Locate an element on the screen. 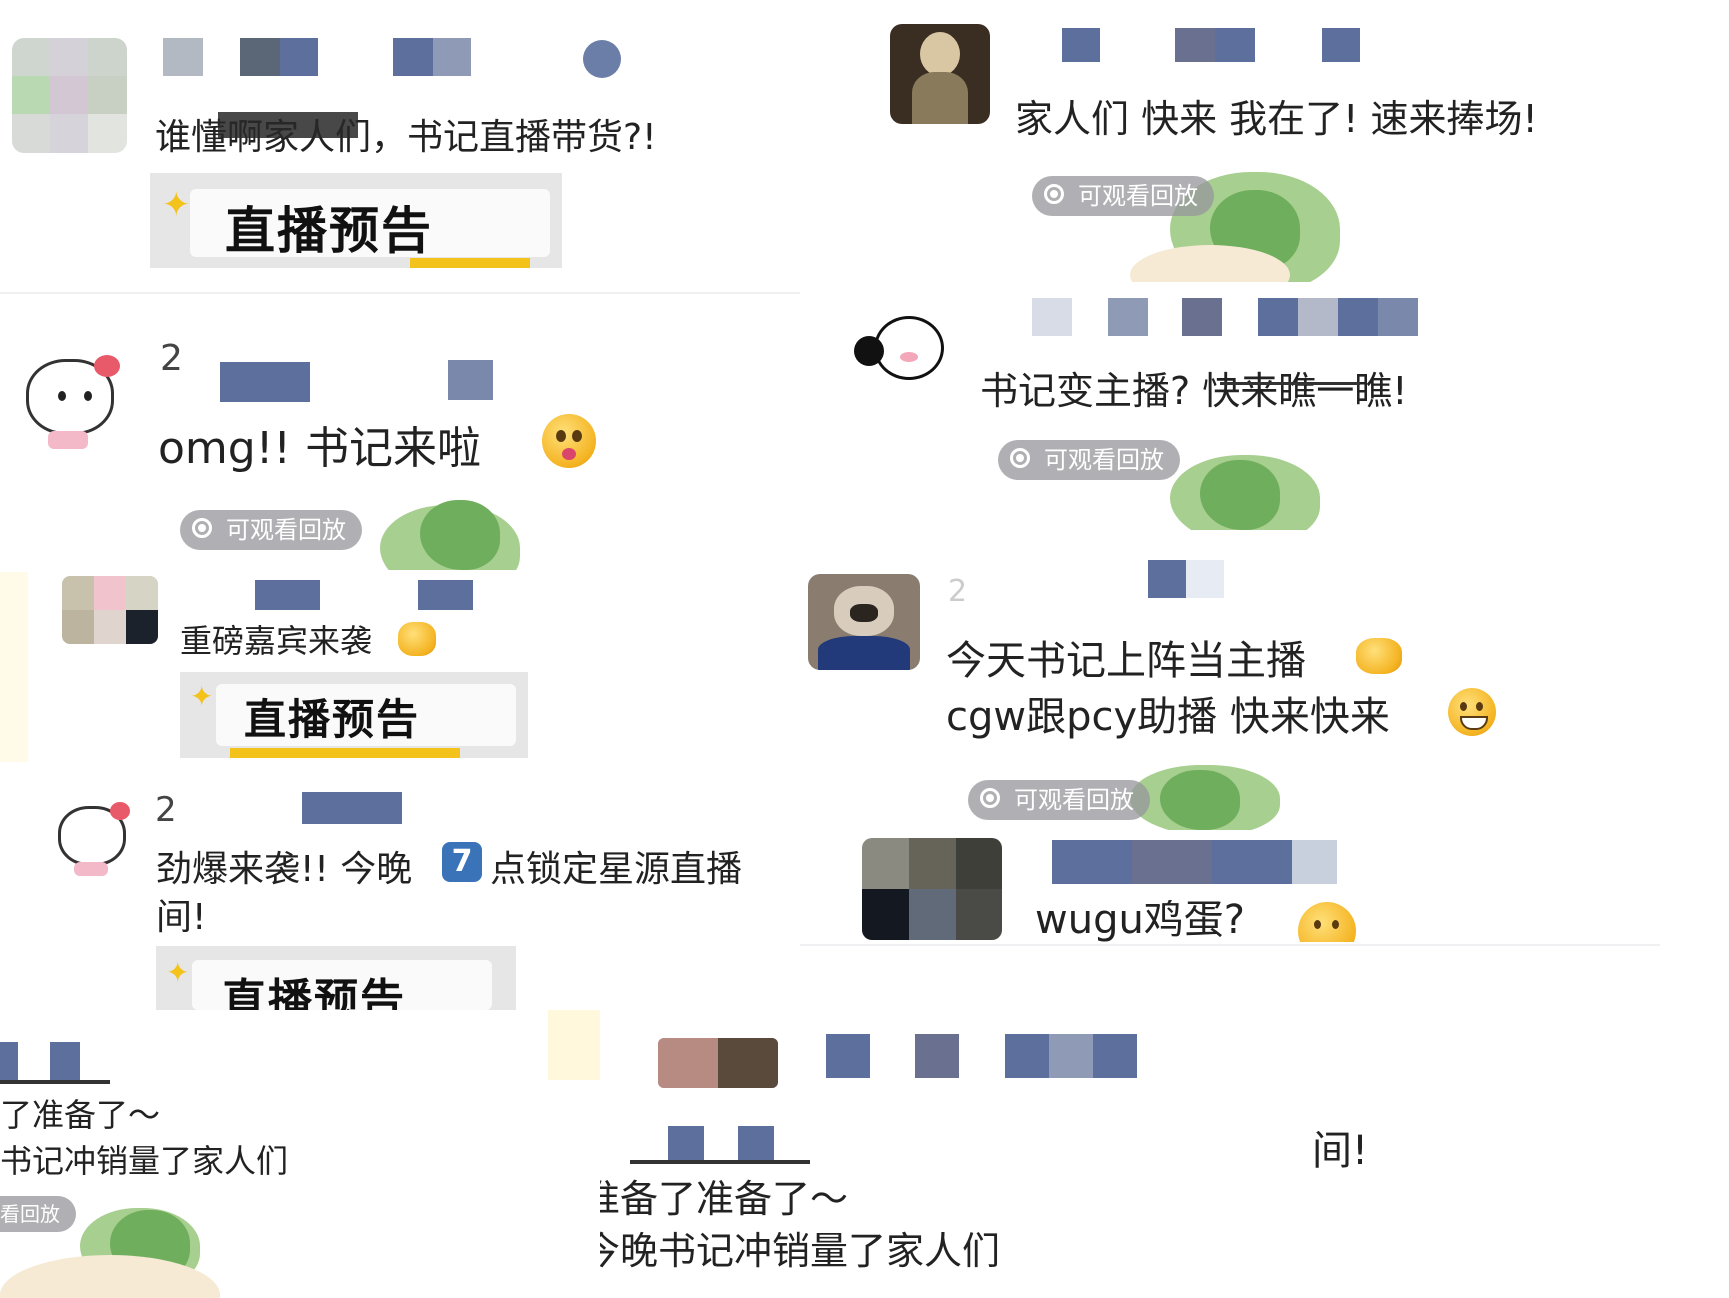 This screenshot has width=1729, height=1298. post-card-5: 了准备了～ 书记冲销量了家人们 看回放 is located at coordinates (300, 1154).